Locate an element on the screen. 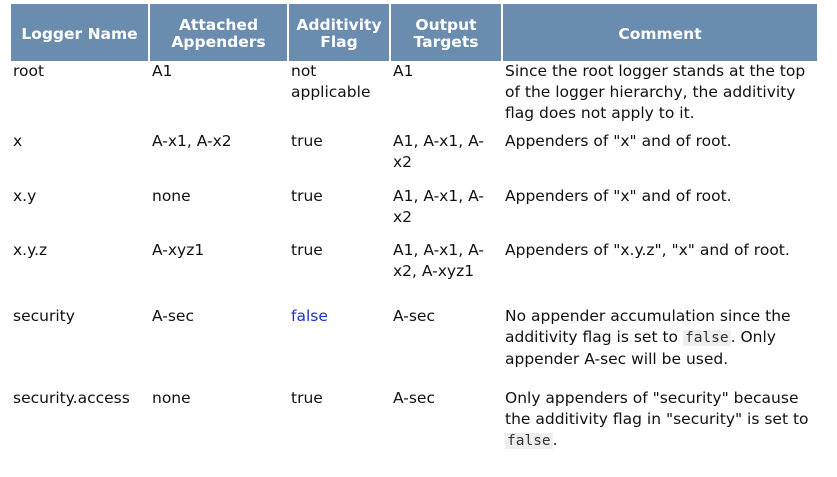 The width and height of the screenshot is (837, 477). logger-name-cell: security.access is located at coordinates (71, 398).